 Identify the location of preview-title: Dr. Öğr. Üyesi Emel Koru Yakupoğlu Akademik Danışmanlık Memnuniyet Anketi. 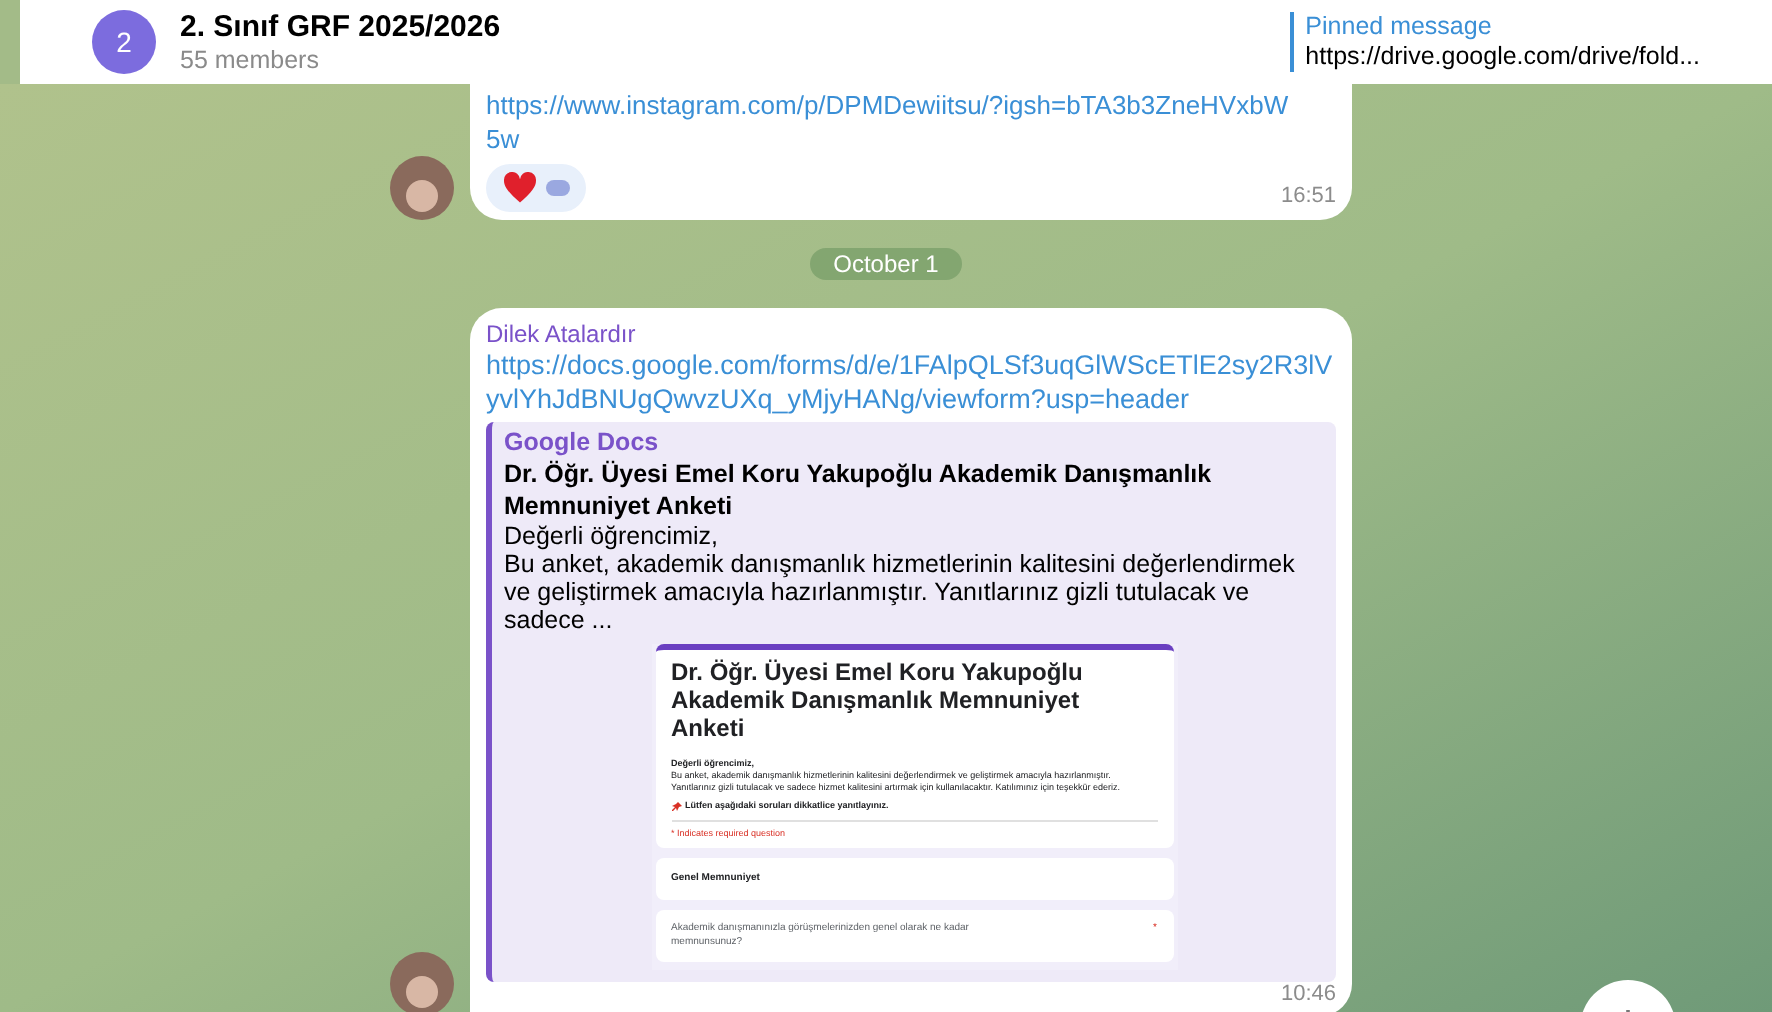
(859, 490).